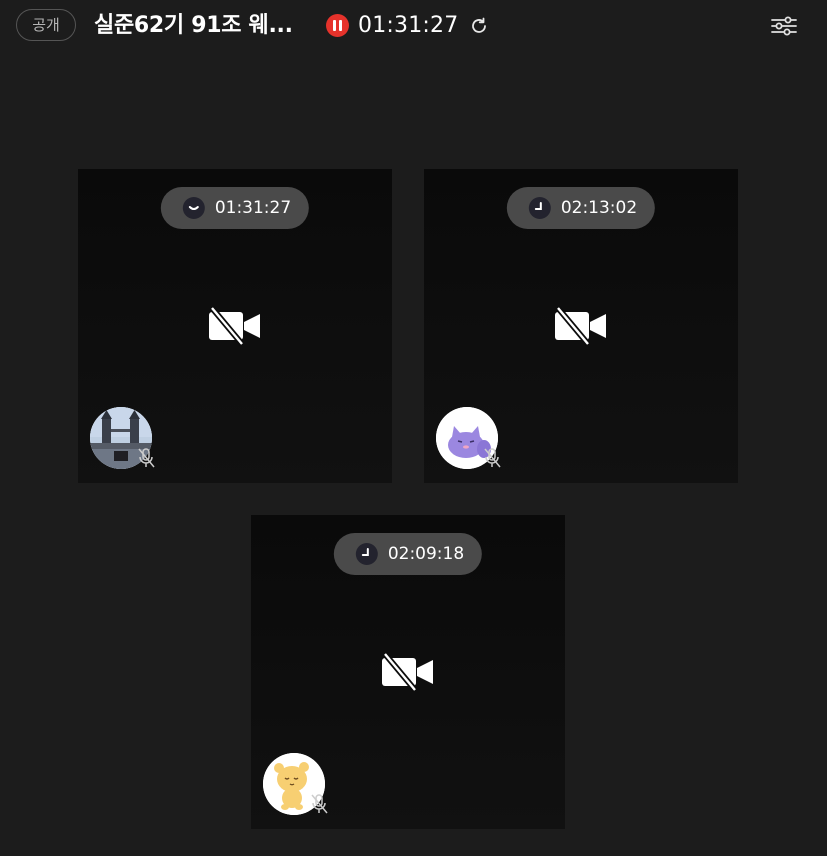  I want to click on participant-timer-badge: 01:31:27, so click(235, 208).